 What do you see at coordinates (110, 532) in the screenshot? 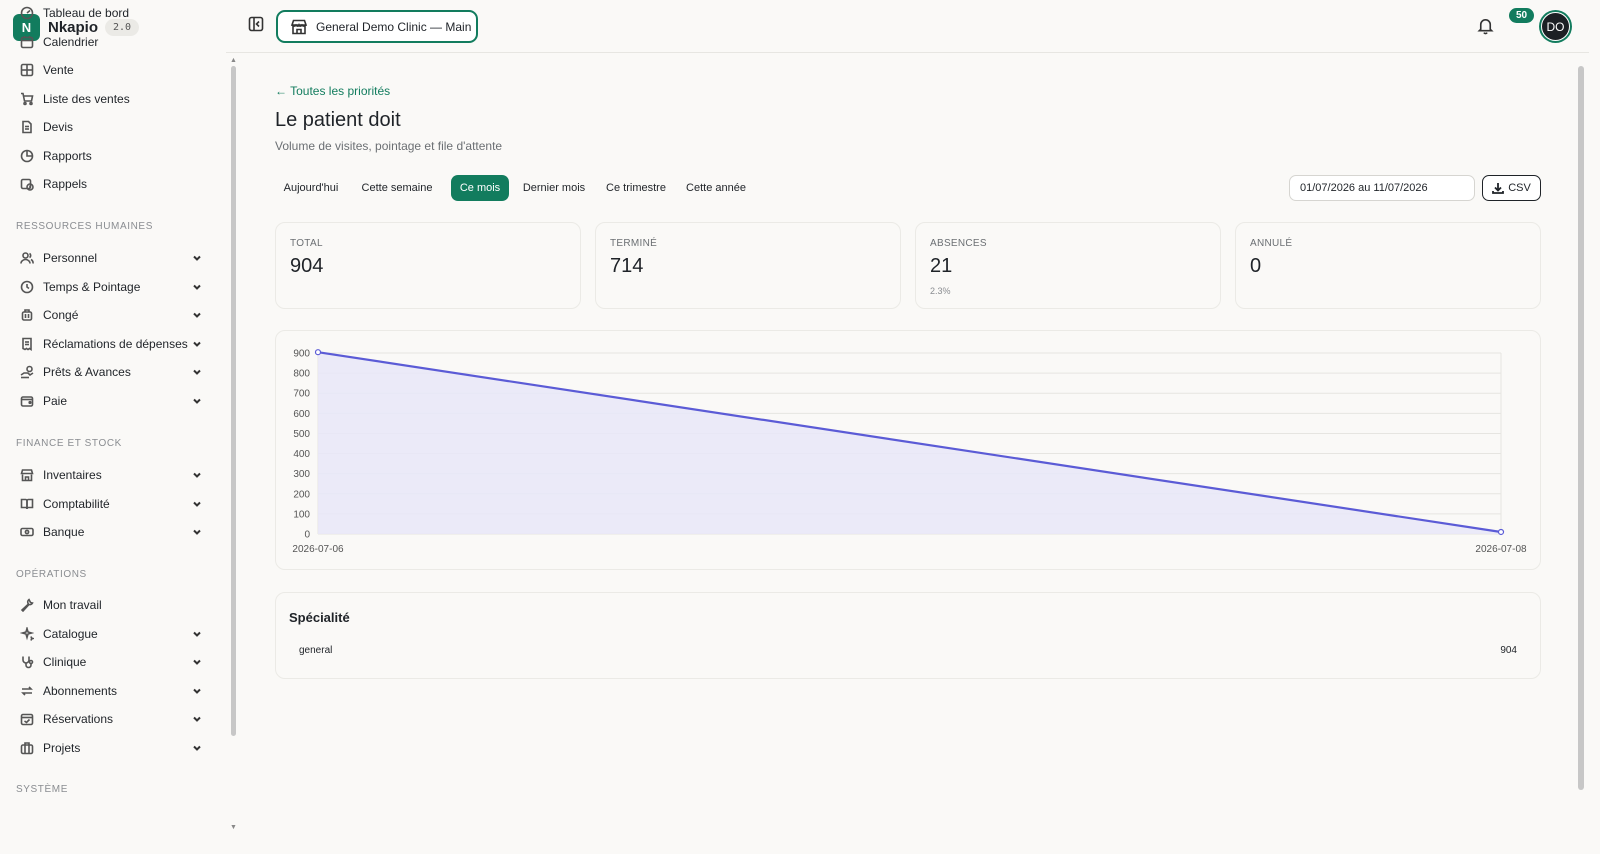
I see `sidebar-item-banque: Banque` at bounding box center [110, 532].